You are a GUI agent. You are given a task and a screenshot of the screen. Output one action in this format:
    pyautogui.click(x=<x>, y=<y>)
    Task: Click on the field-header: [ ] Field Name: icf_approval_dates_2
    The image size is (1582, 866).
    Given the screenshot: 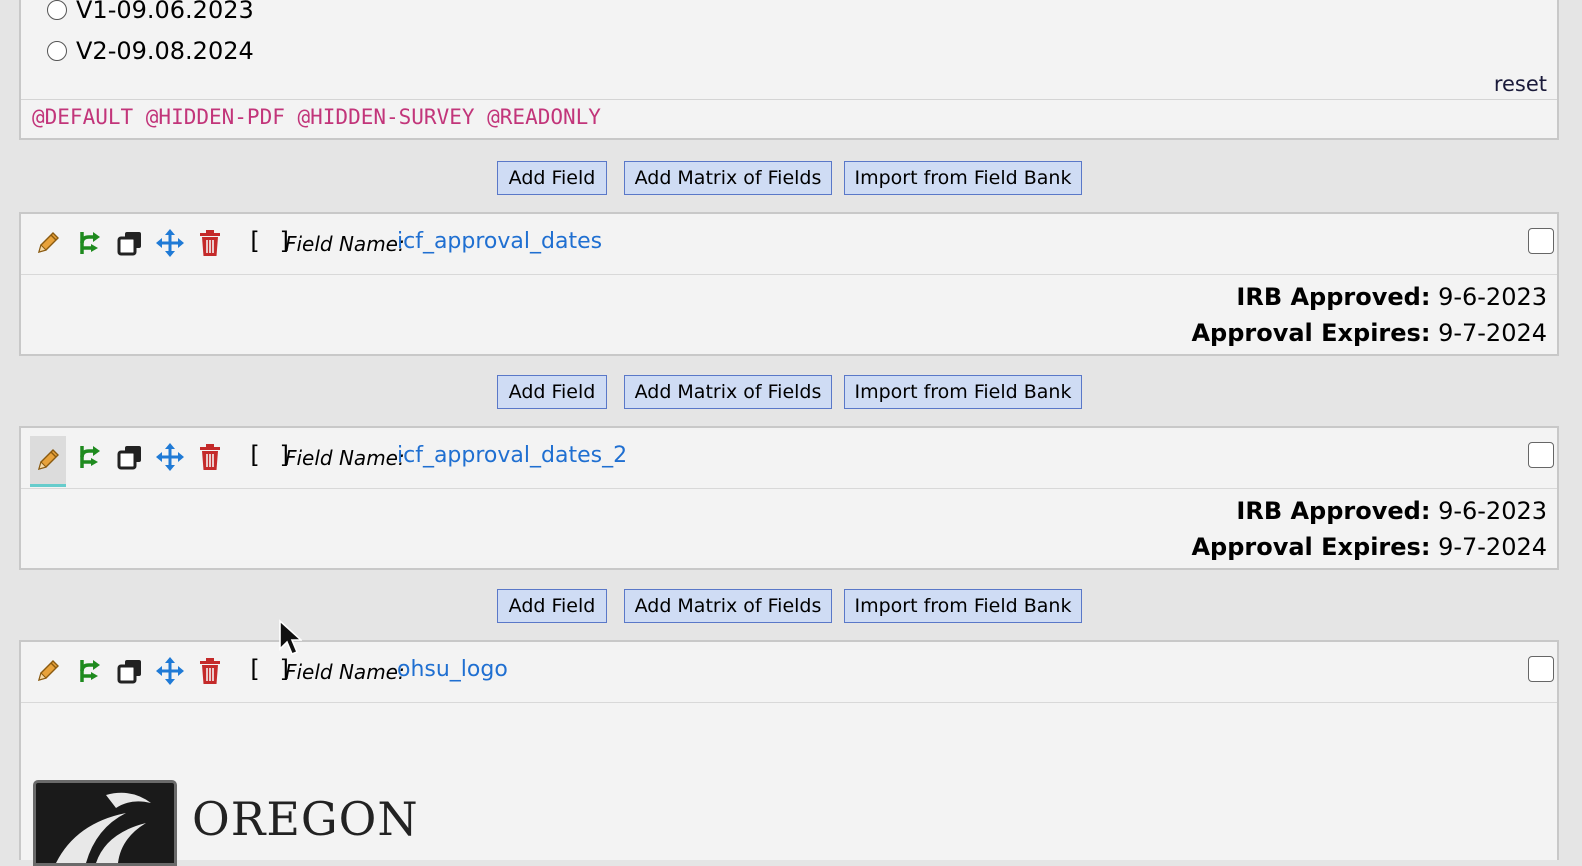 What is the action you would take?
    pyautogui.click(x=789, y=458)
    